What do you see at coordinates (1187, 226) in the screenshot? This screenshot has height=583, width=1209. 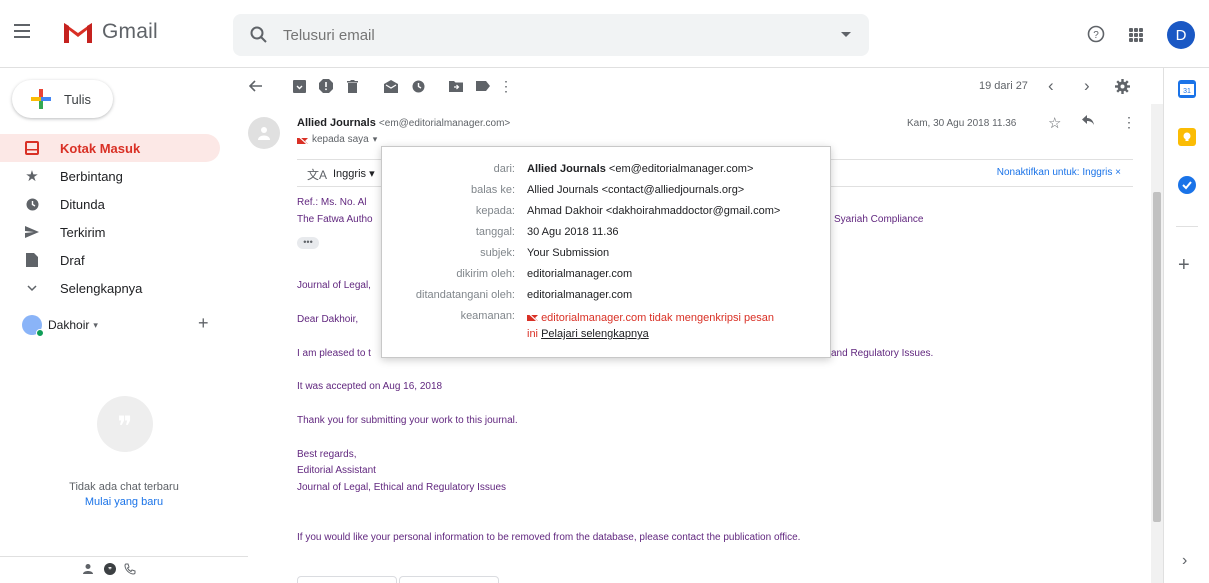 I see `rail-divider` at bounding box center [1187, 226].